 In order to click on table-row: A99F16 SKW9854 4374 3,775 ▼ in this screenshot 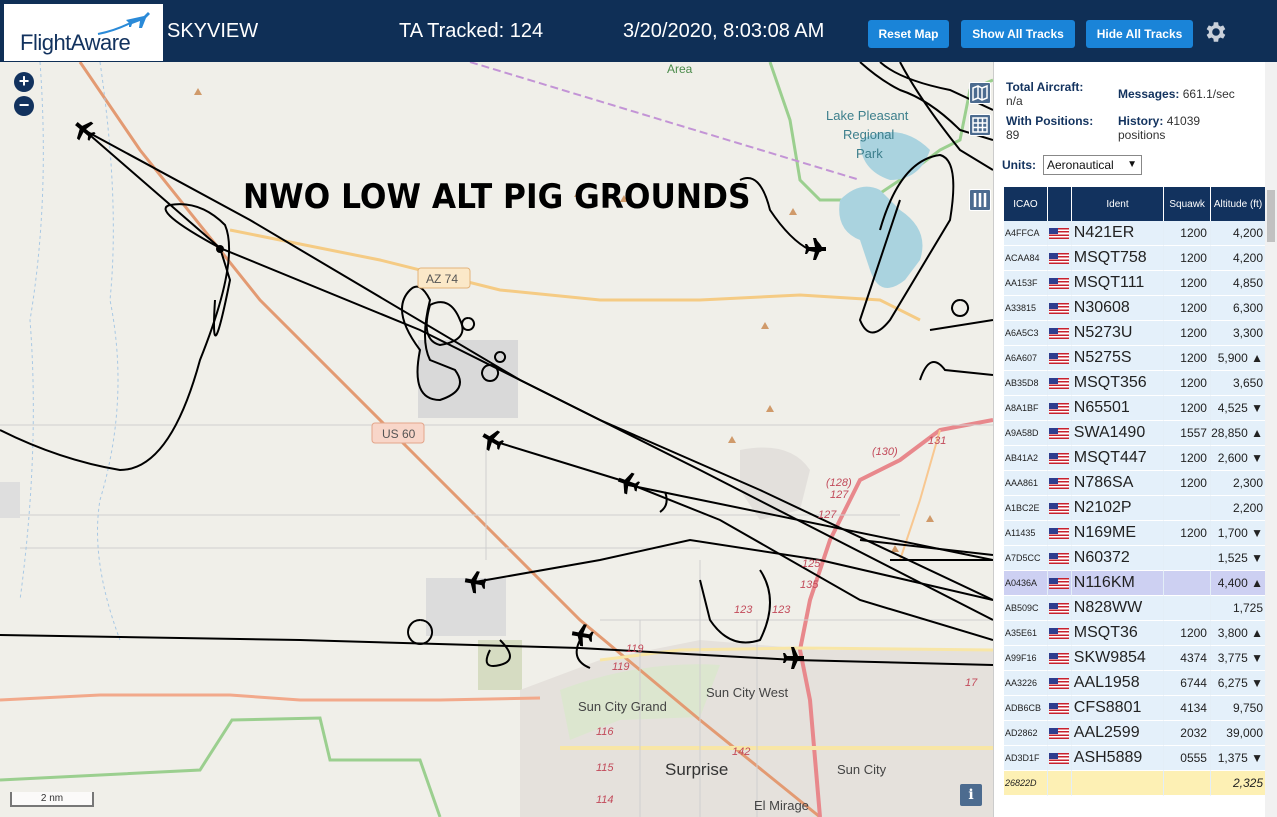, I will do `click(1135, 658)`.